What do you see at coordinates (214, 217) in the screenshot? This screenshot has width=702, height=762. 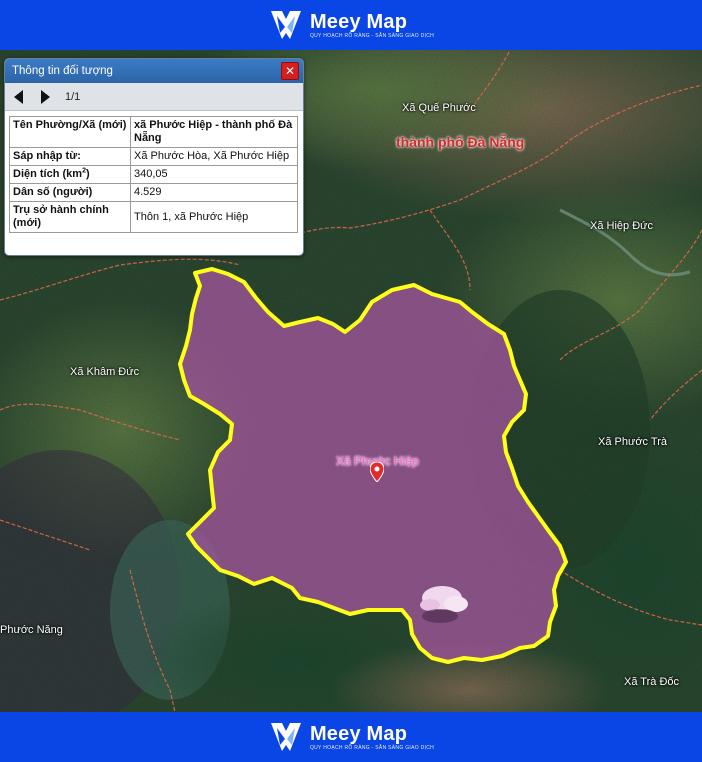 I see `row-value: Thôn 1, xã Phước Hiệp` at bounding box center [214, 217].